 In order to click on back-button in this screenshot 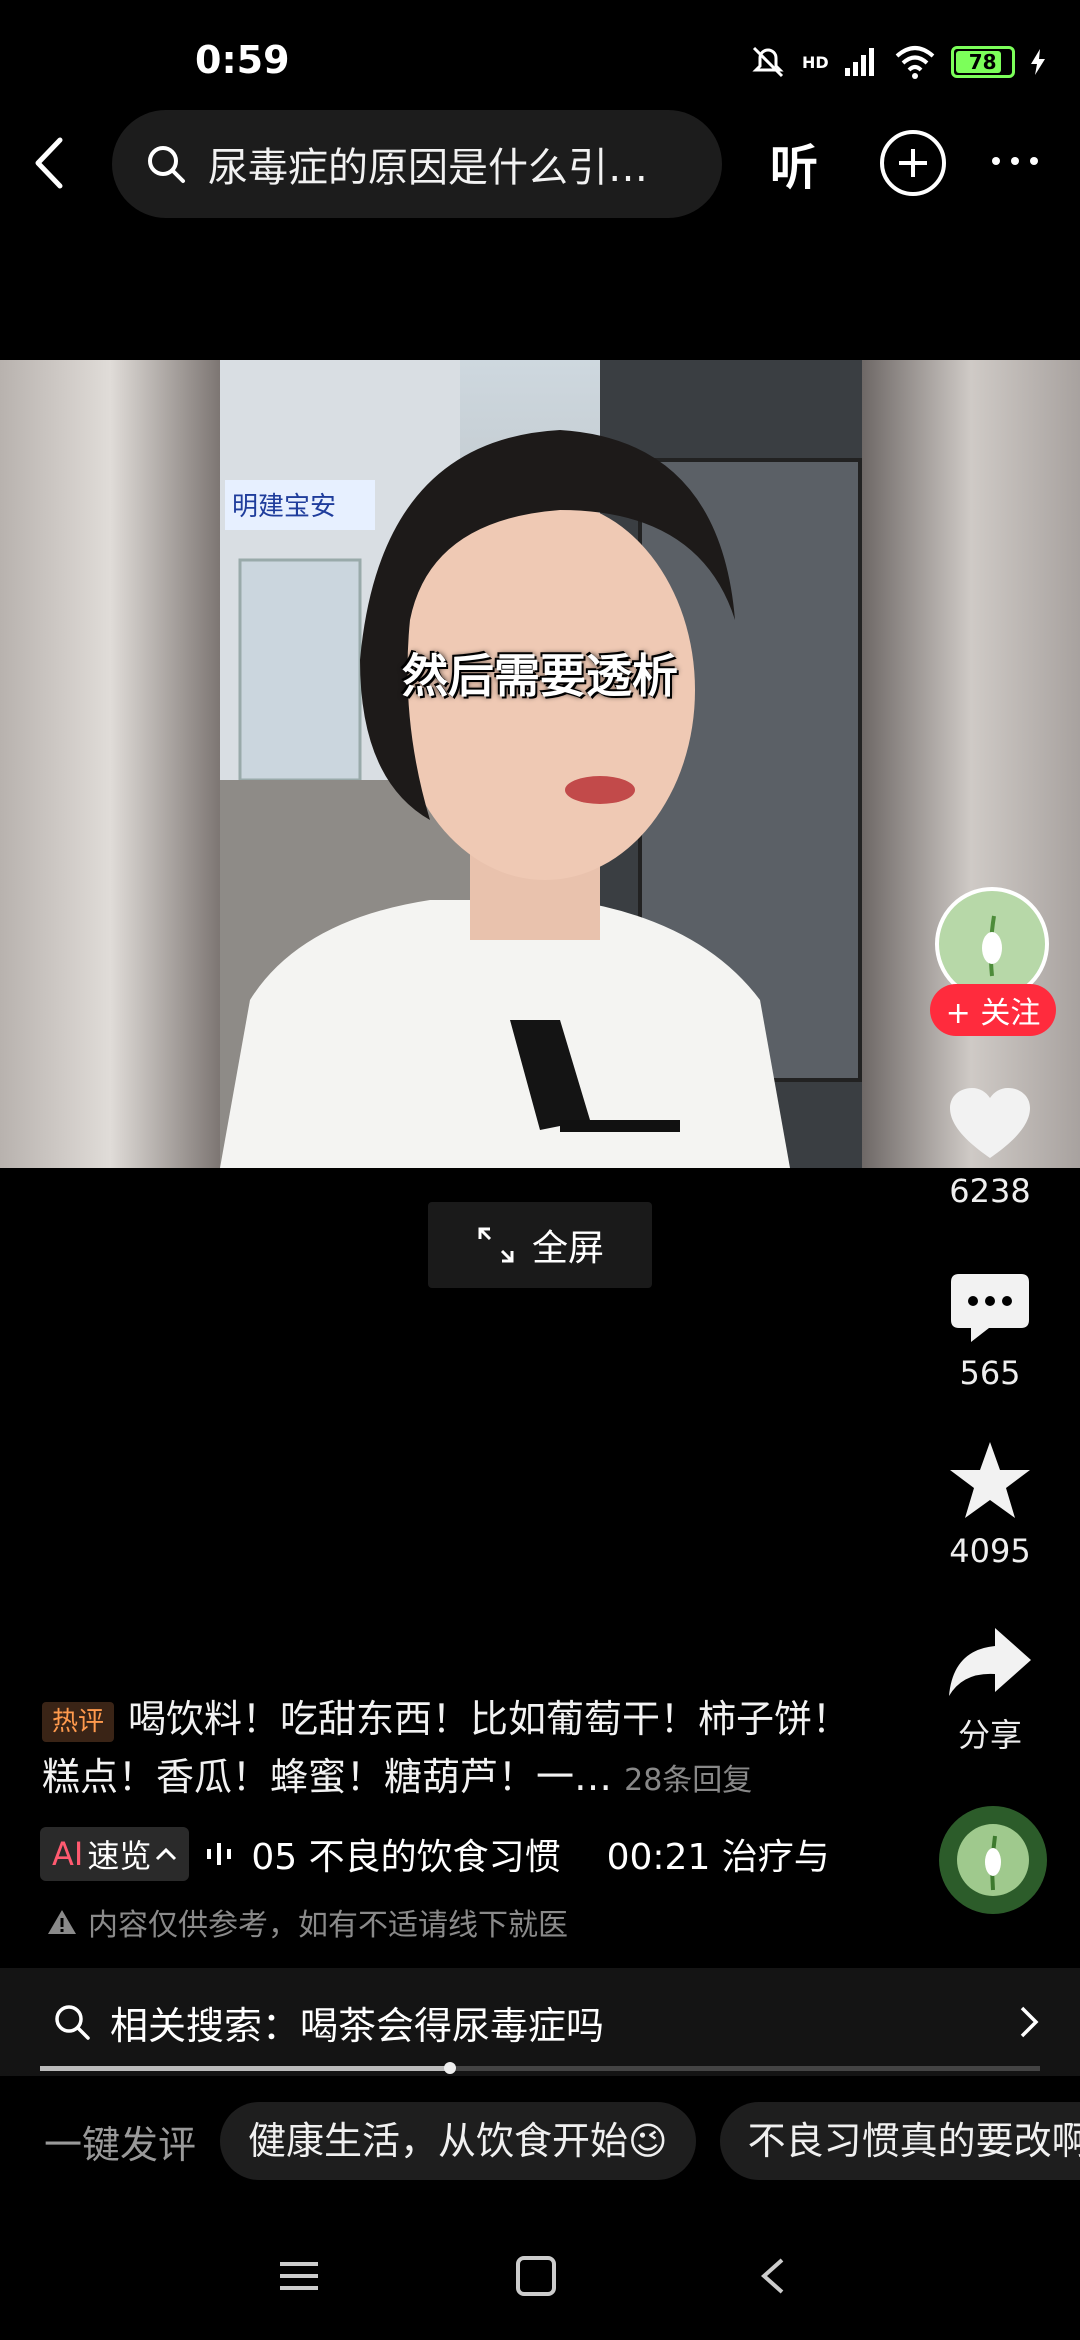, I will do `click(50, 163)`.